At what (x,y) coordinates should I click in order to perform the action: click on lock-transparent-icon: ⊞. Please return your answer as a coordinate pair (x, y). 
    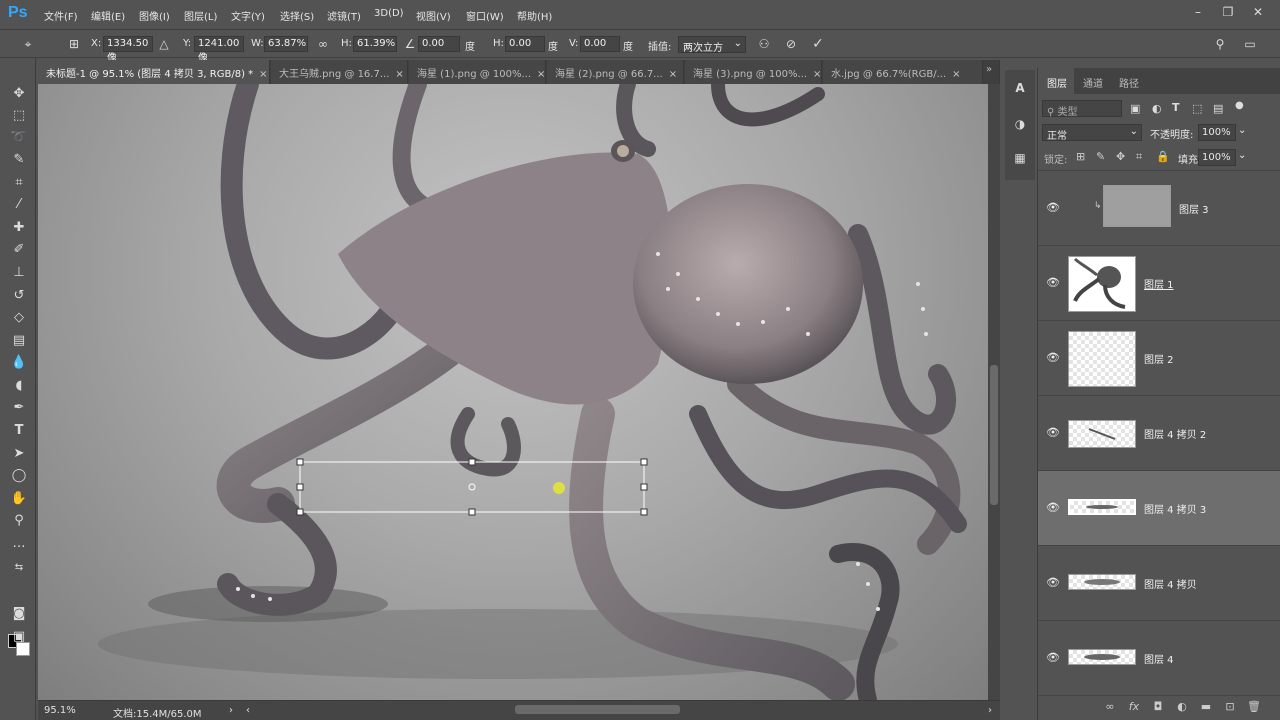
    Looking at the image, I should click on (1080, 156).